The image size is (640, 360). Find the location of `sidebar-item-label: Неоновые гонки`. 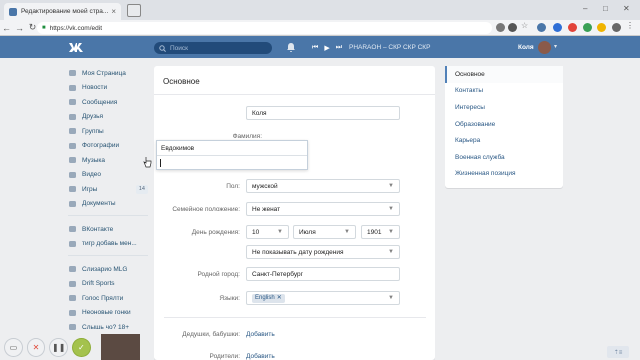

sidebar-item-label: Неоновые гонки is located at coordinates (106, 313).